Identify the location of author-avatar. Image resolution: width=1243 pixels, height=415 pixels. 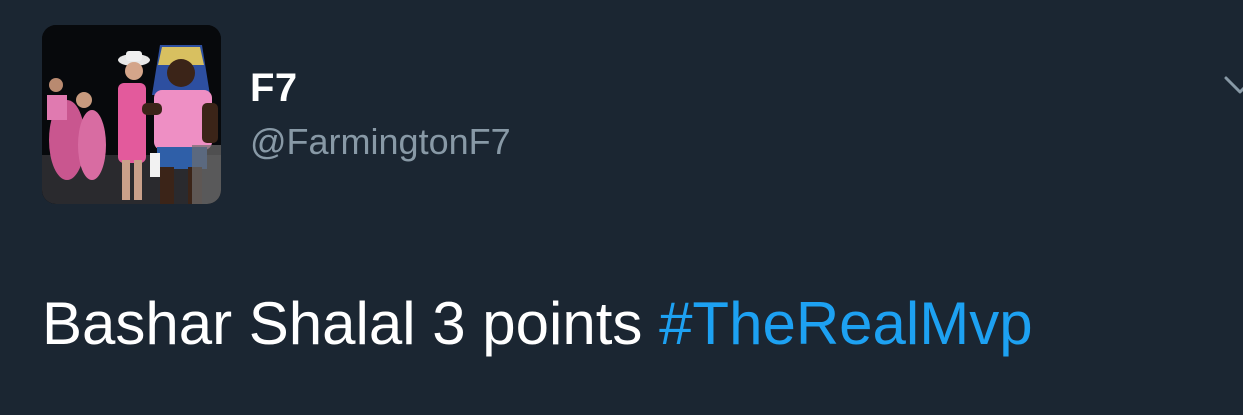
(131, 114).